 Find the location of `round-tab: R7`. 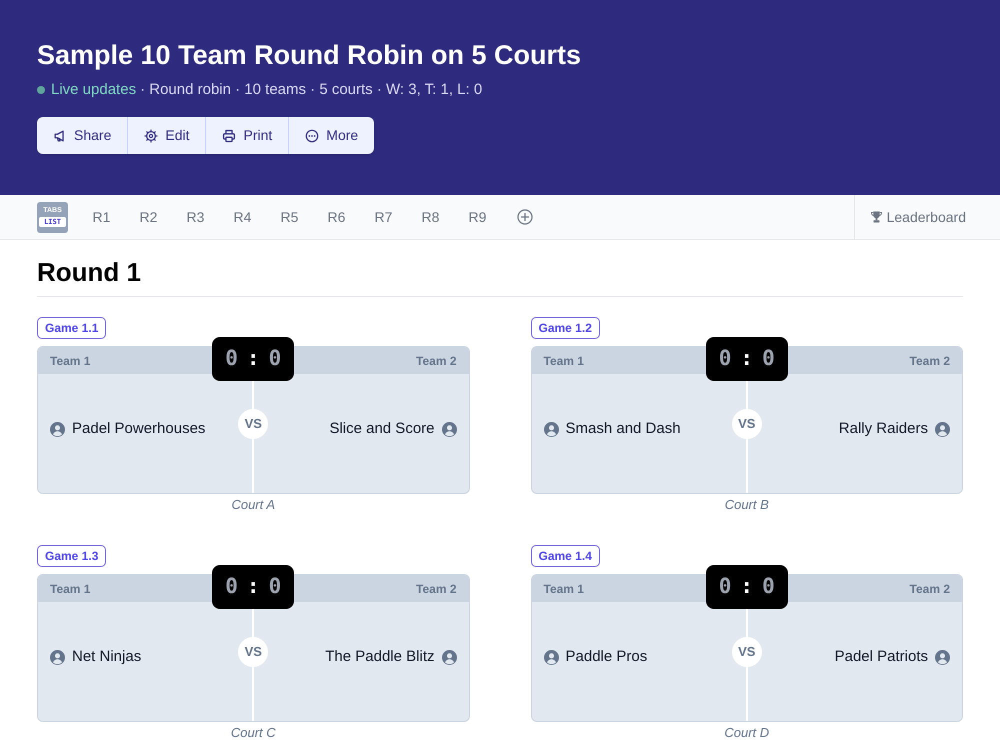

round-tab: R7 is located at coordinates (383, 217).